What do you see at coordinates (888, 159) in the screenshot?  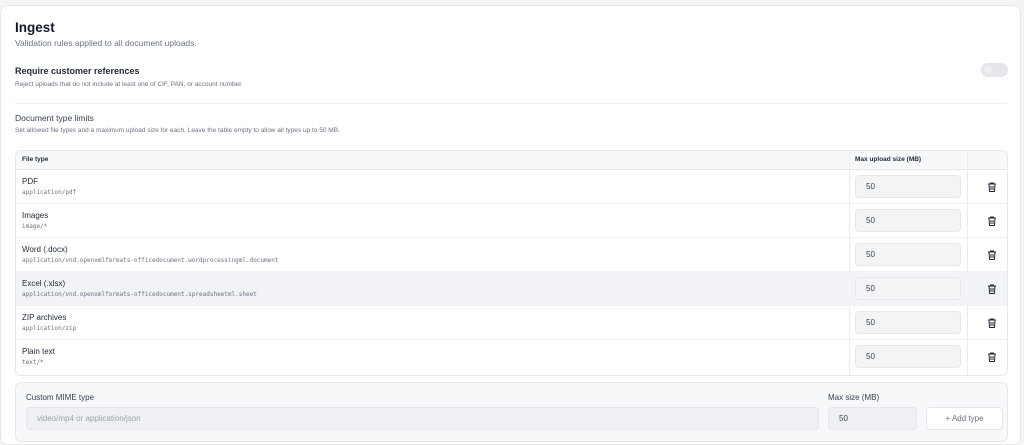 I see `column-header-max-size: Max upload size (MB)` at bounding box center [888, 159].